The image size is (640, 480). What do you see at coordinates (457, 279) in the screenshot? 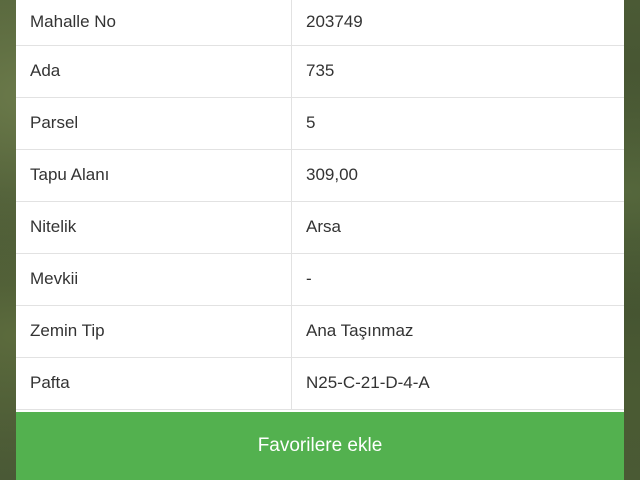
I see `row-value-mevkii: -` at bounding box center [457, 279].